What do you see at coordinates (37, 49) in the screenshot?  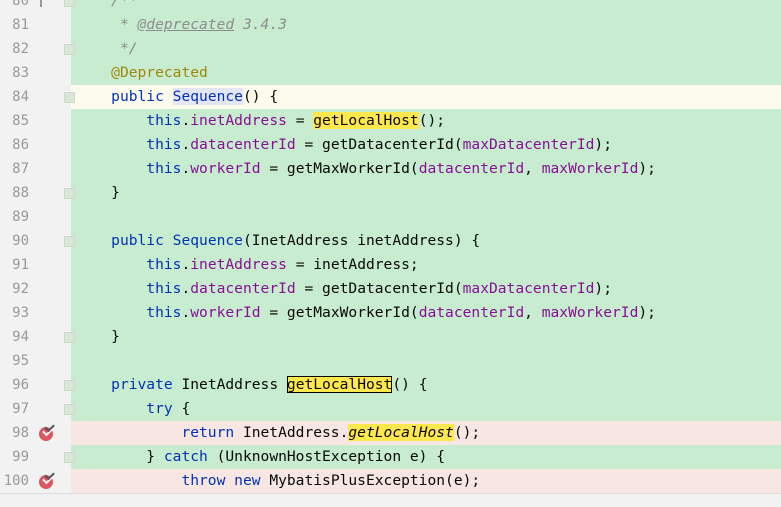 I see `gutter: 82` at bounding box center [37, 49].